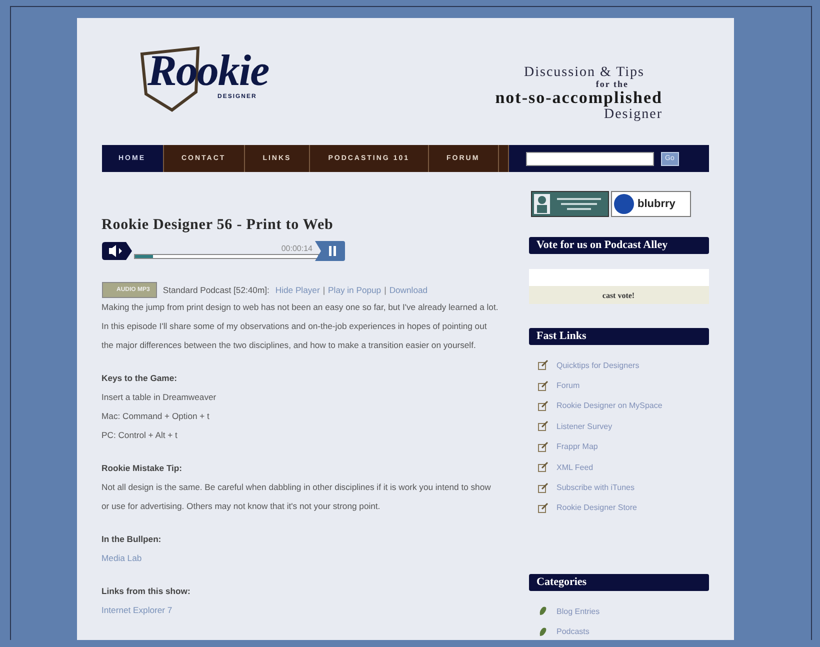  Describe the element at coordinates (160, 397) in the screenshot. I see `post-text: Insert a table in Dreamweaver` at that location.